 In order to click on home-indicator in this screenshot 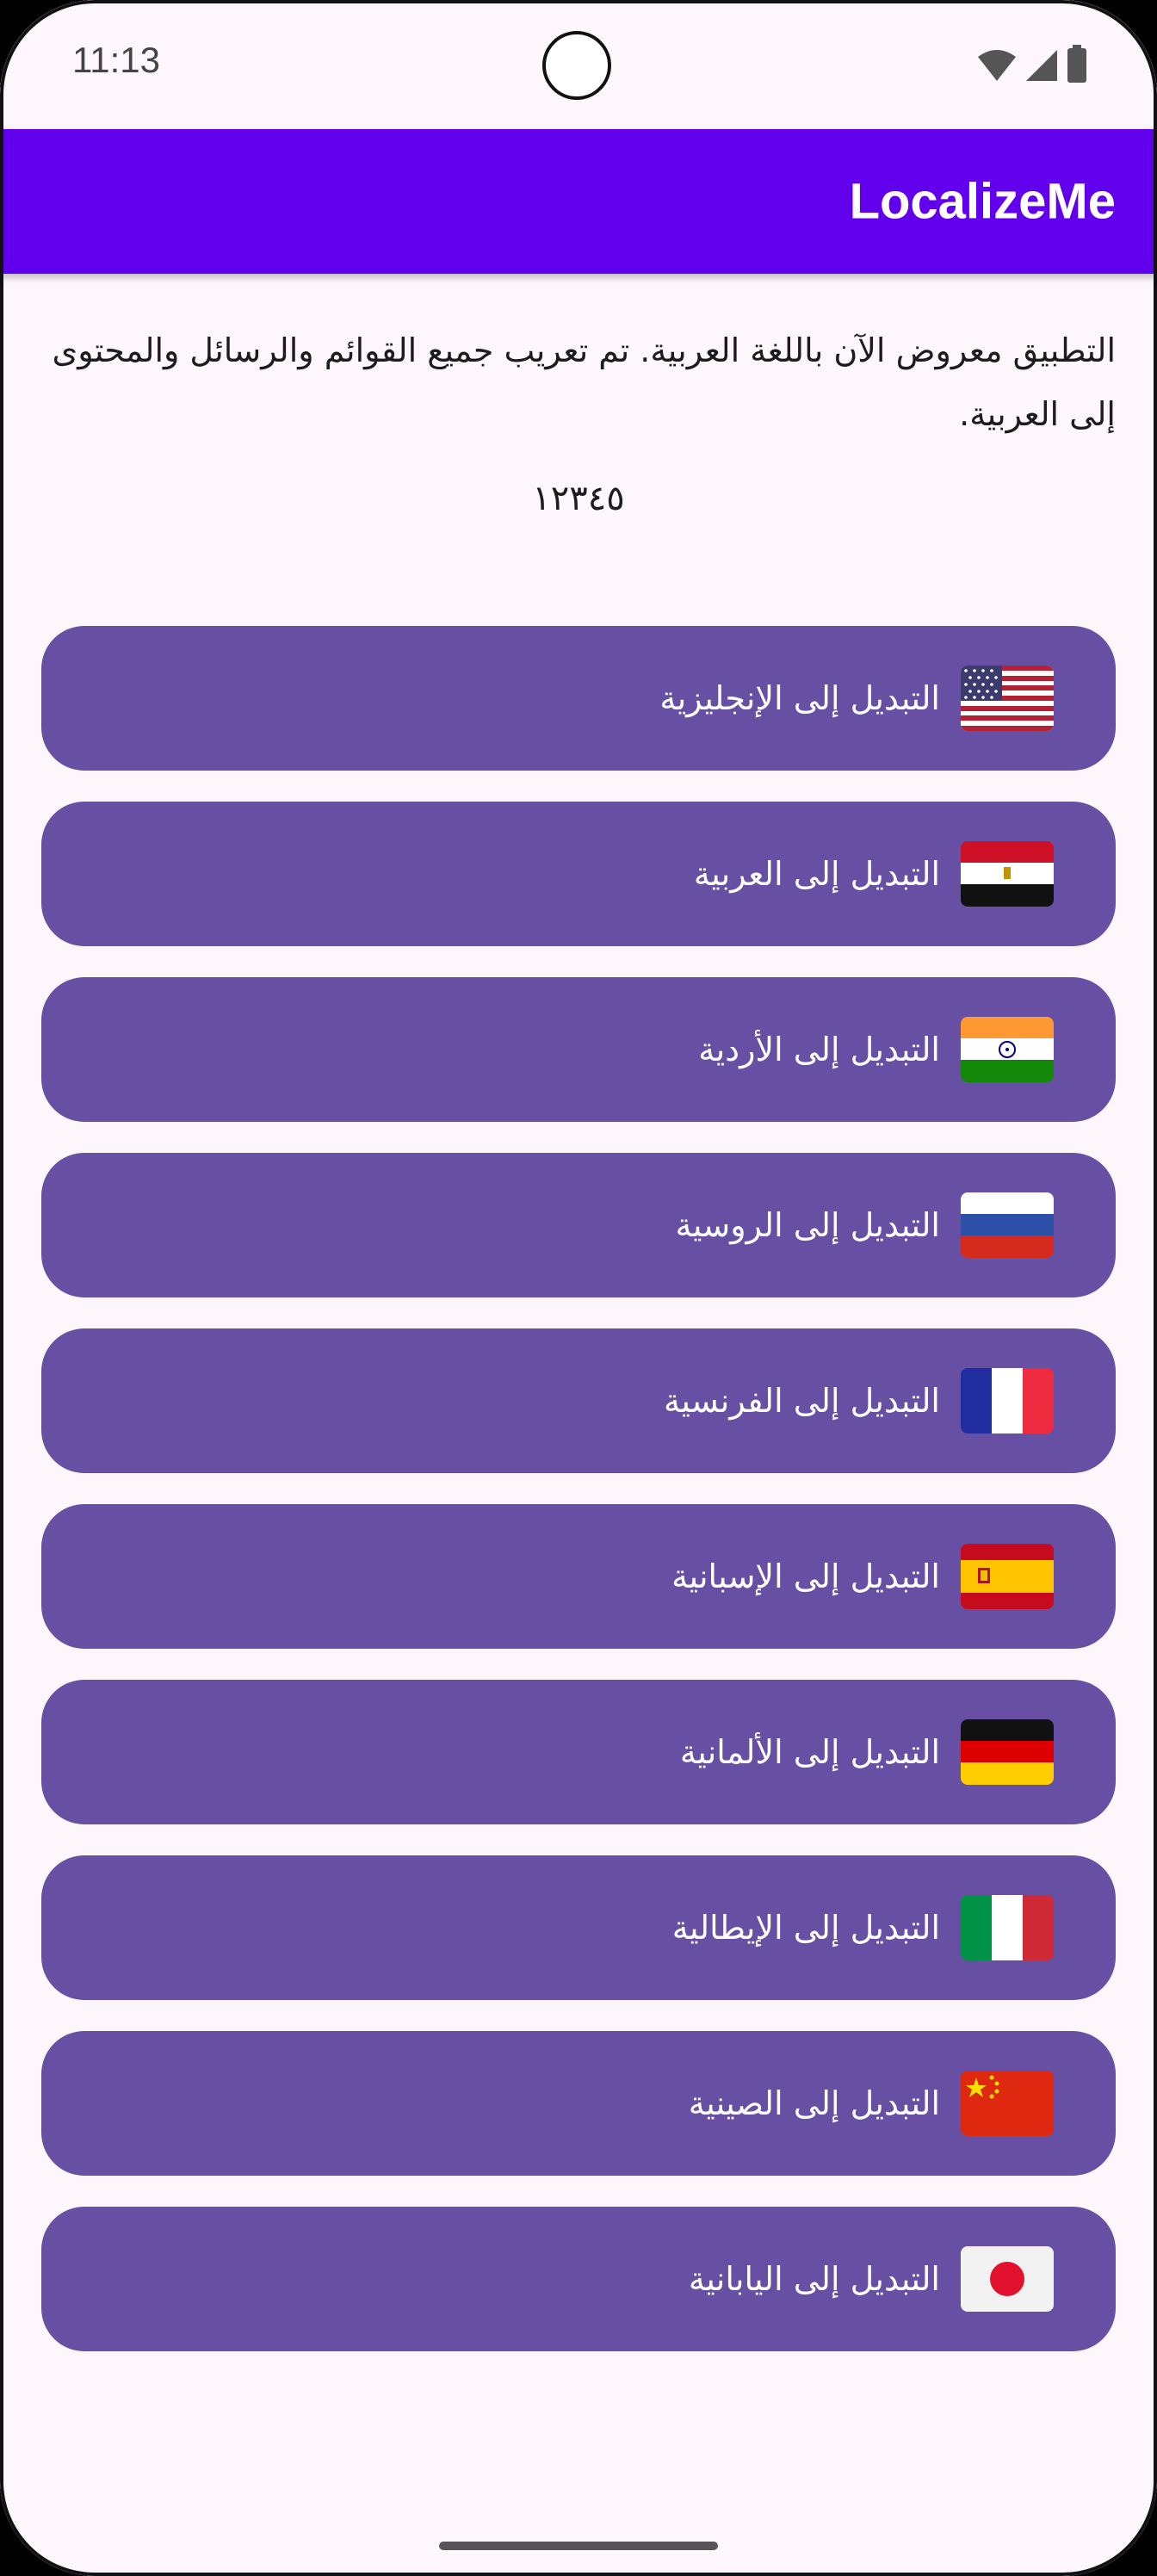, I will do `click(579, 2546)`.